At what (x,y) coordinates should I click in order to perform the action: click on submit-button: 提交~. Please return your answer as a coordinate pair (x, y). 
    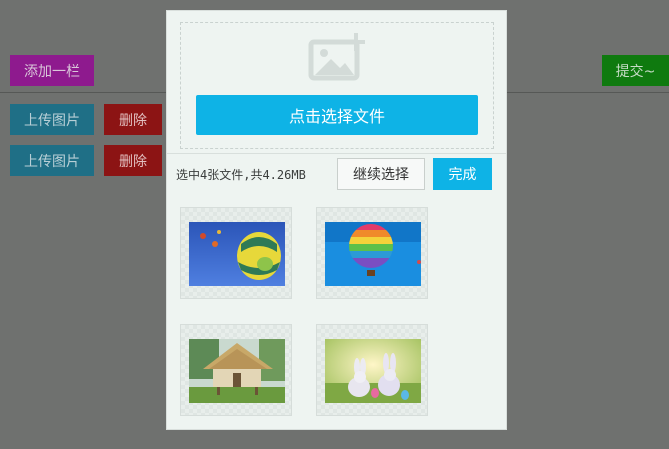
    Looking at the image, I should click on (635, 70).